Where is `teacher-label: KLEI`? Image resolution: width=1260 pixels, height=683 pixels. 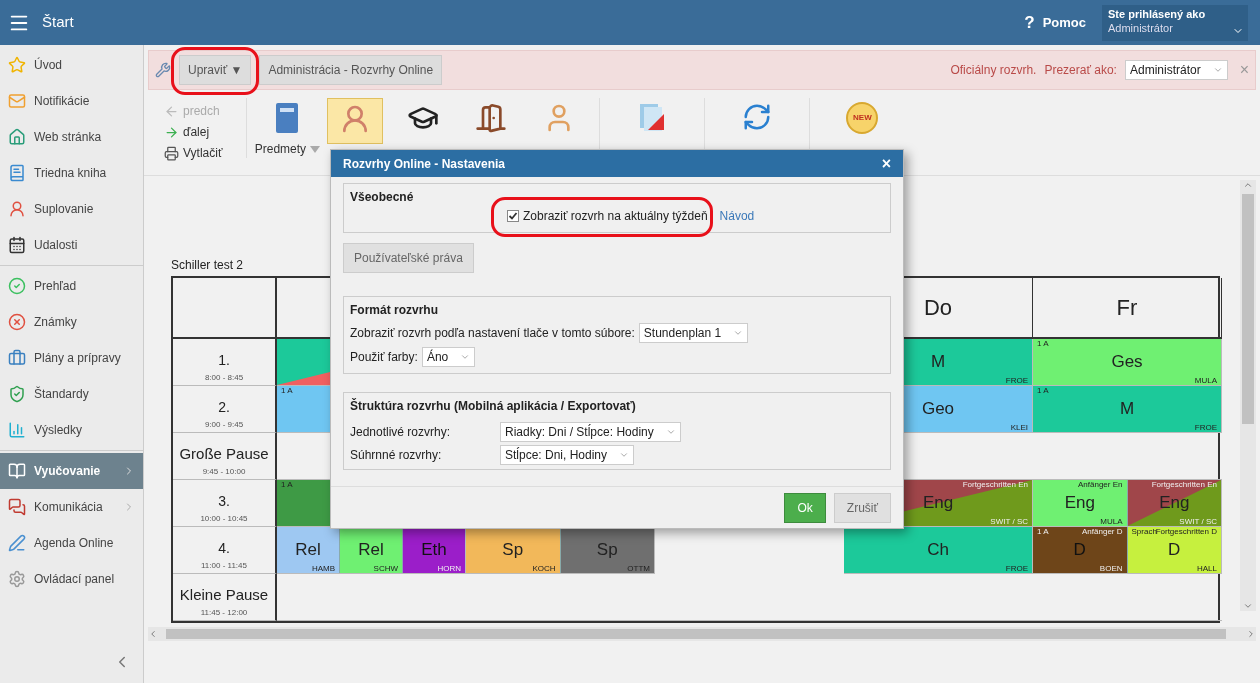
teacher-label: KLEI is located at coordinates (1019, 427).